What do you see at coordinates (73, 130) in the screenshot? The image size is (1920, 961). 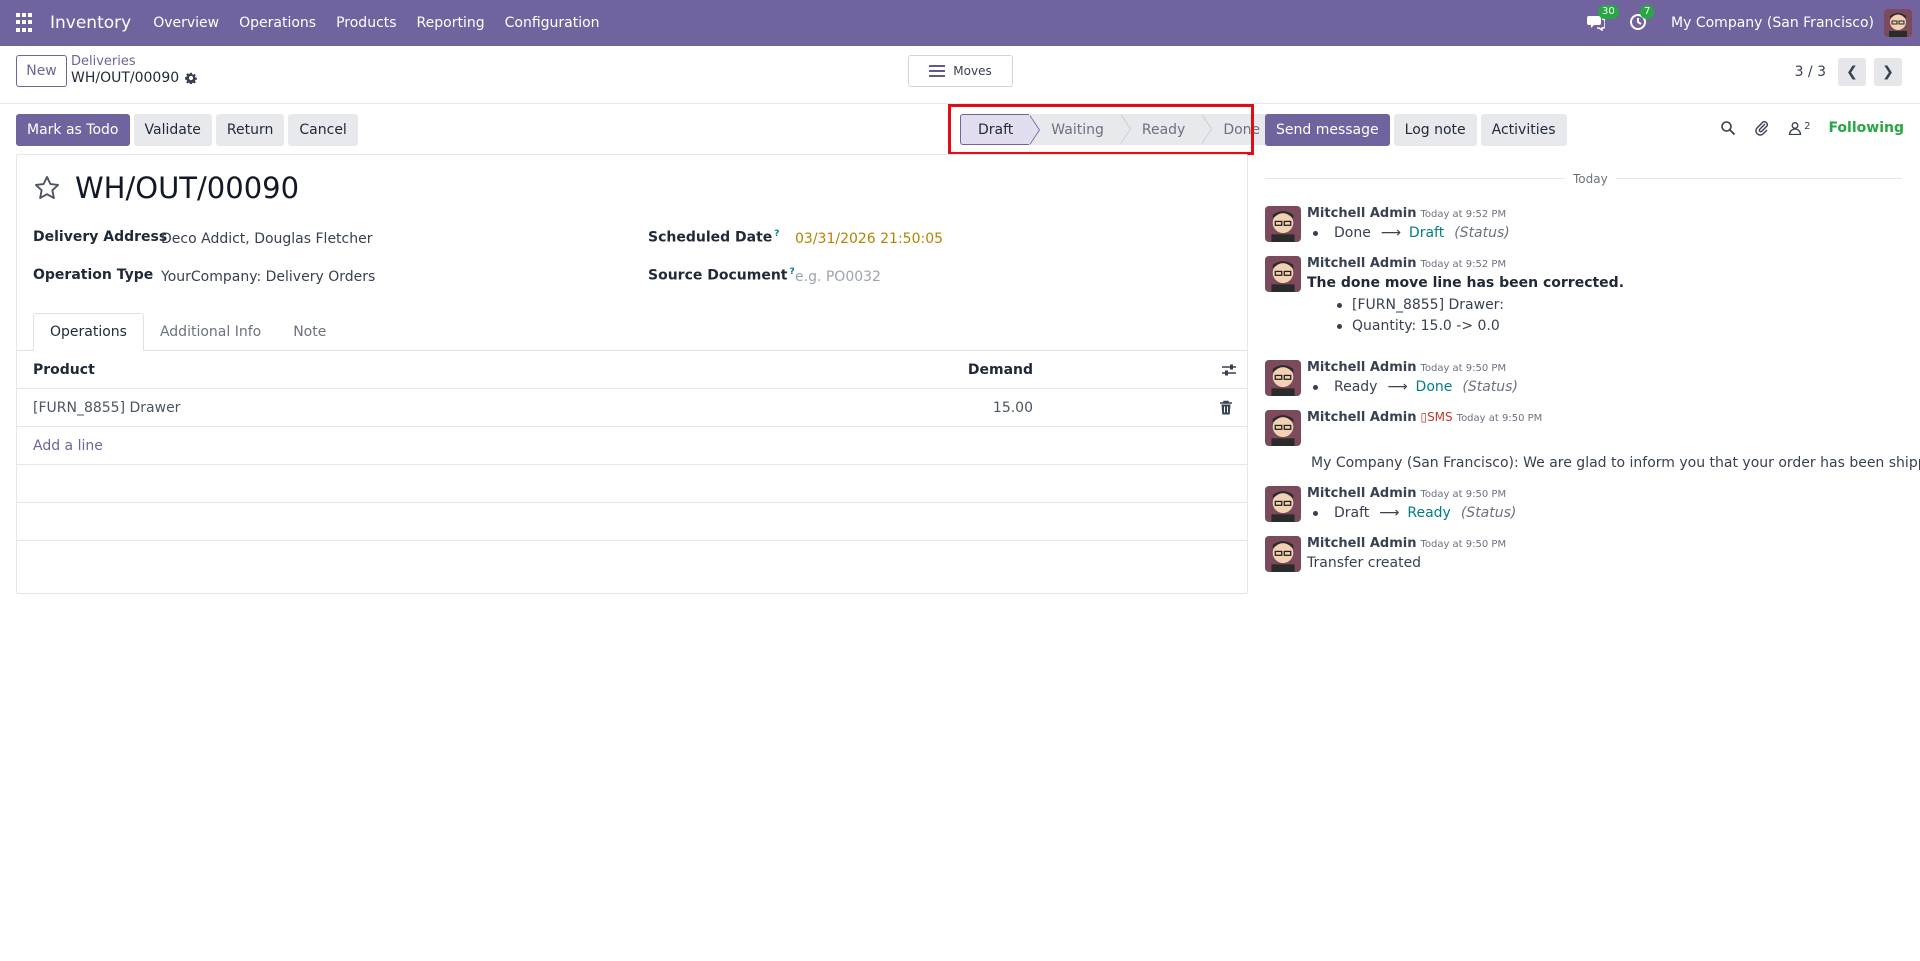 I see `mark-as-todo-button: Mark as Todo` at bounding box center [73, 130].